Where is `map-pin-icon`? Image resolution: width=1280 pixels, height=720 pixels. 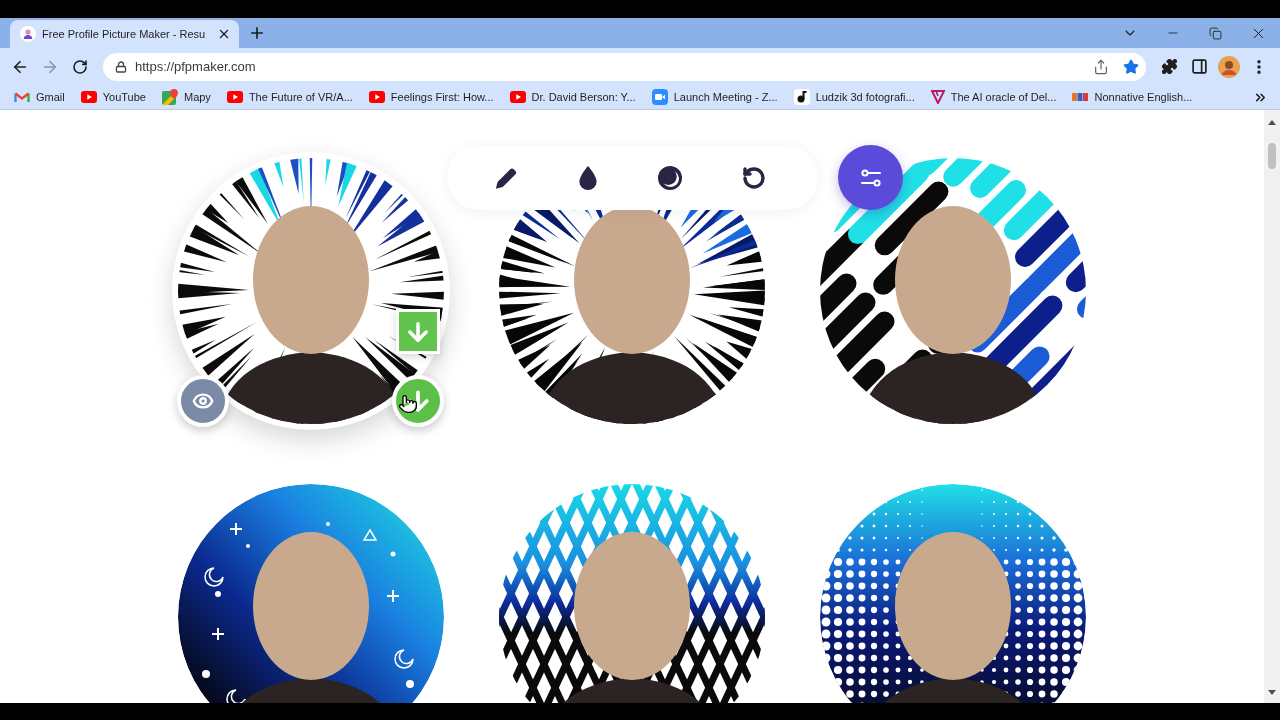 map-pin-icon is located at coordinates (169, 97).